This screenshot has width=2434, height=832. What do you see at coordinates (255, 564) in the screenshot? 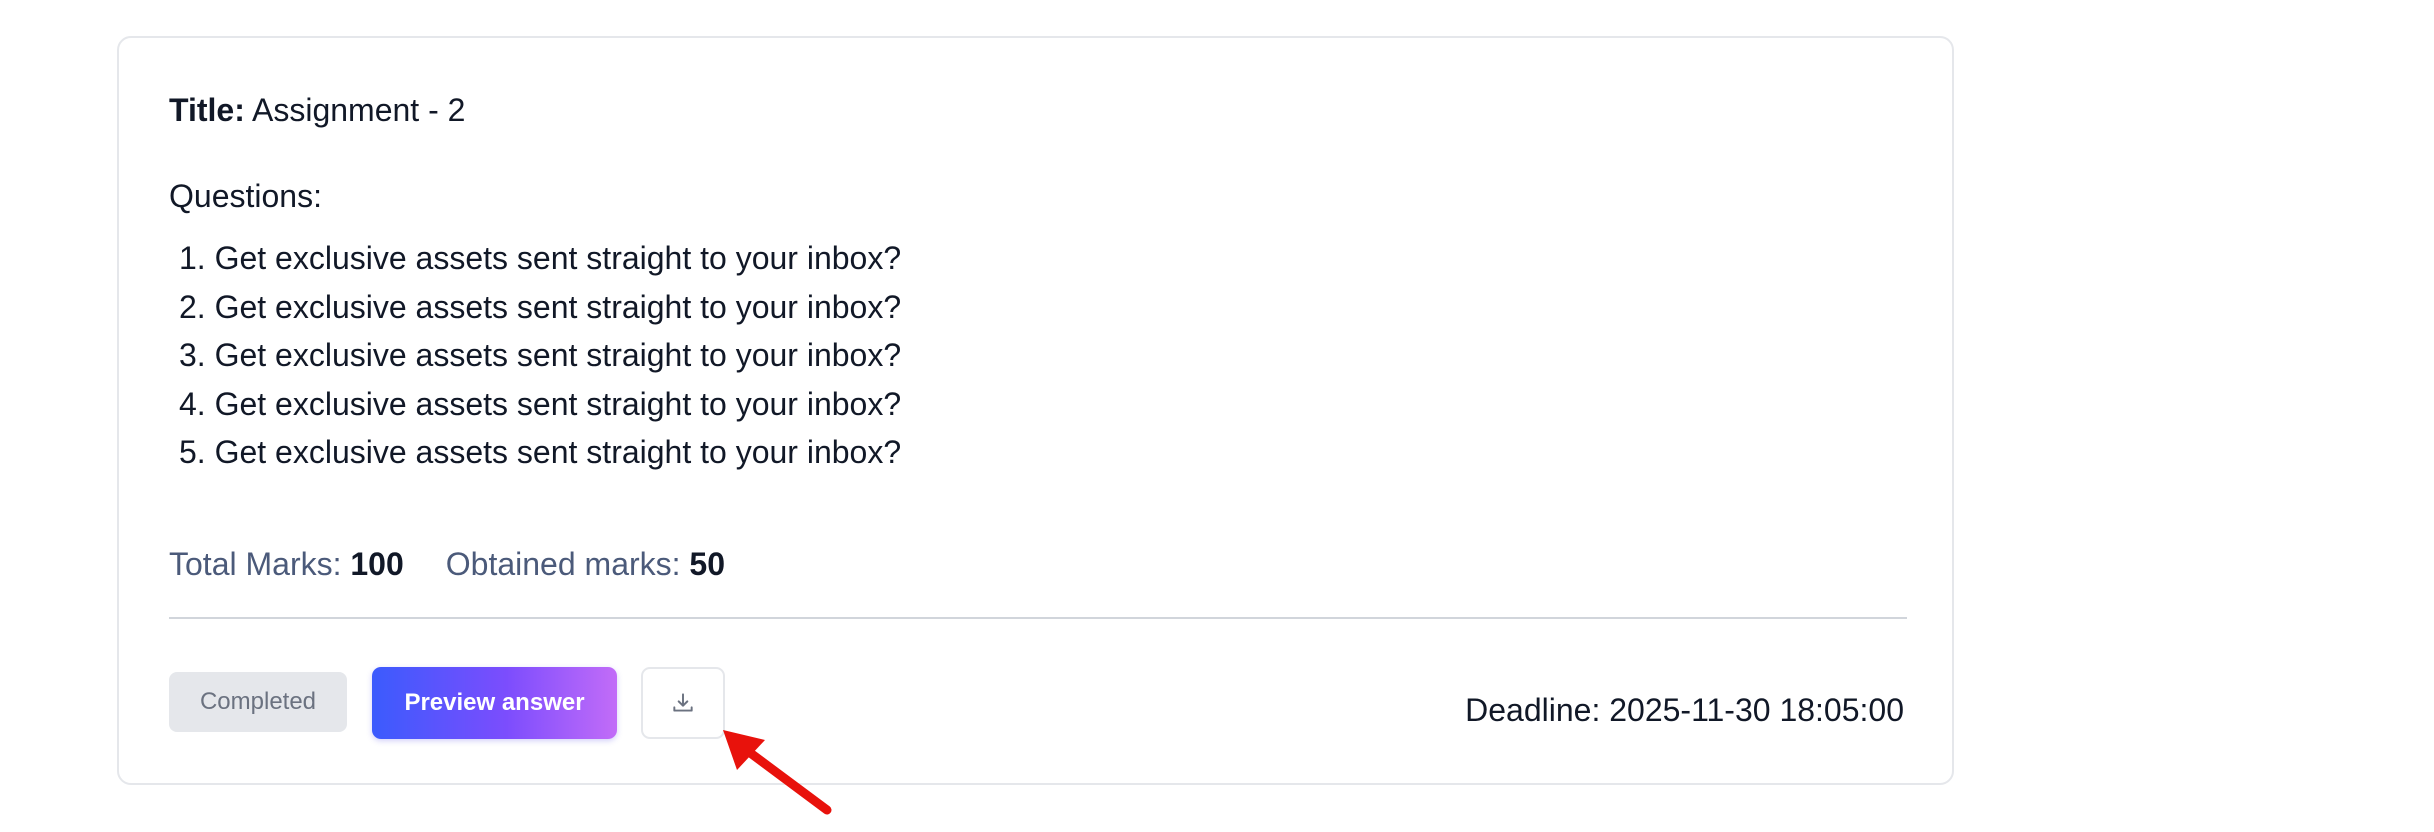
I see `total-marks-label: Total Marks:` at bounding box center [255, 564].